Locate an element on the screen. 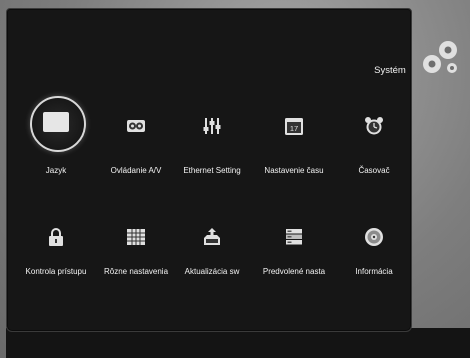  panel-footer is located at coordinates (238, 343).